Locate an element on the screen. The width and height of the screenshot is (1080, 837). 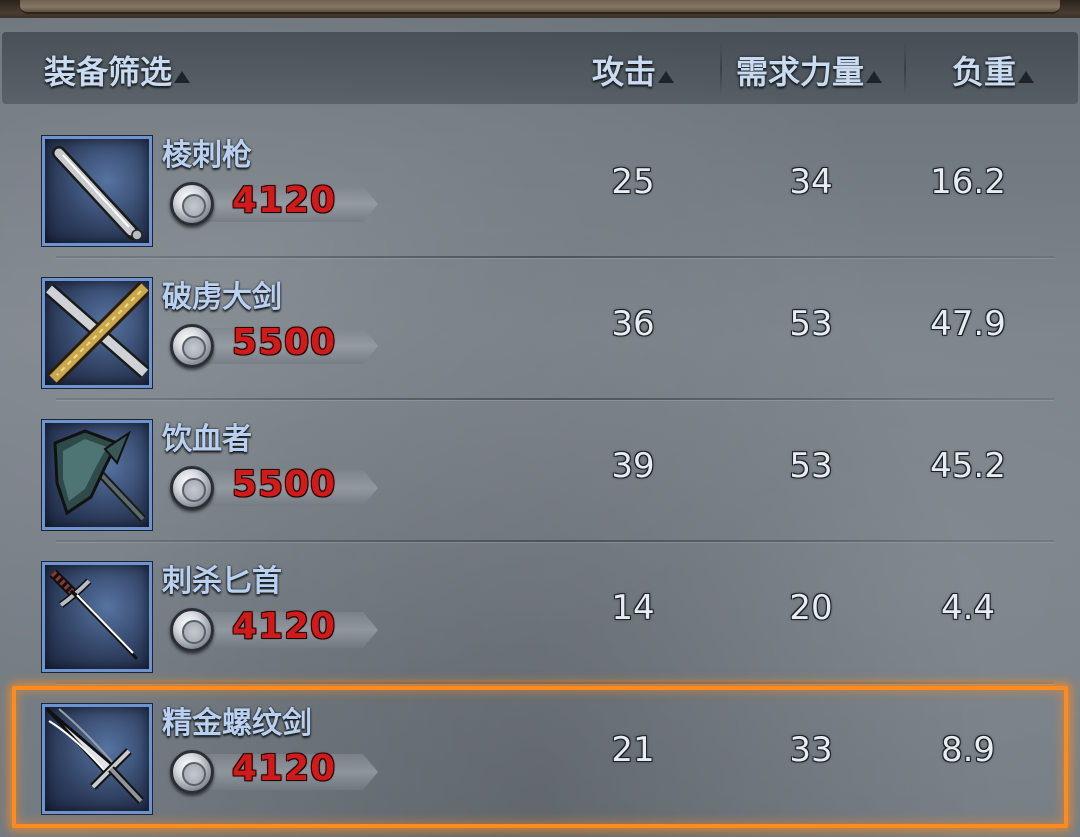
weight-header-label: 负重 is located at coordinates (984, 72).